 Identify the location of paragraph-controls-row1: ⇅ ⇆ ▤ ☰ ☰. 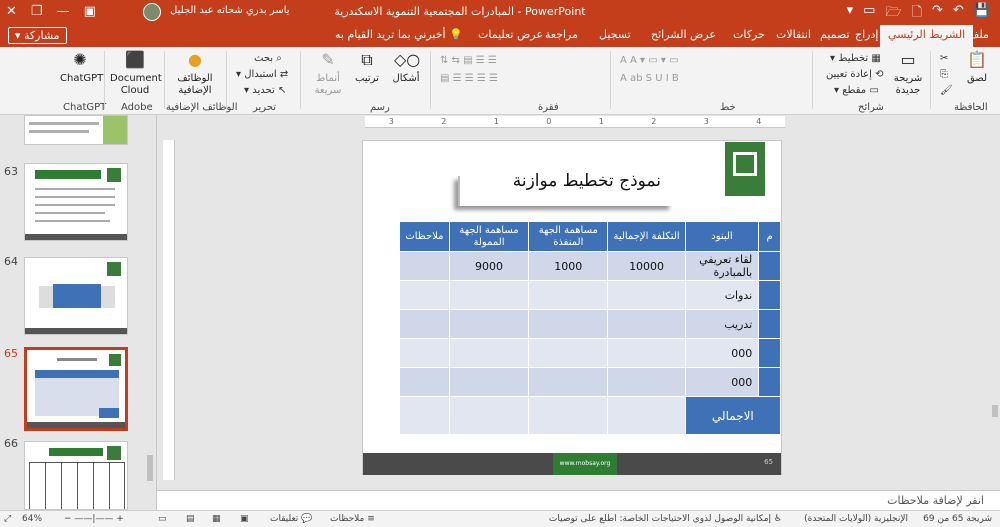
(468, 60).